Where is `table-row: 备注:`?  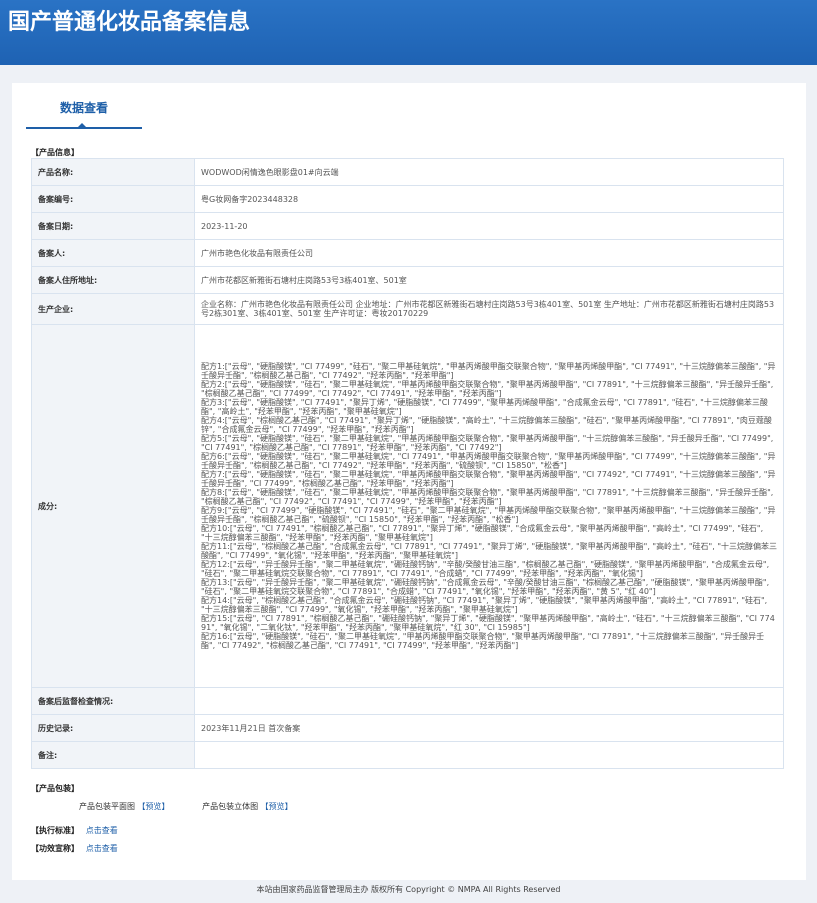
table-row: 备注: is located at coordinates (407, 755).